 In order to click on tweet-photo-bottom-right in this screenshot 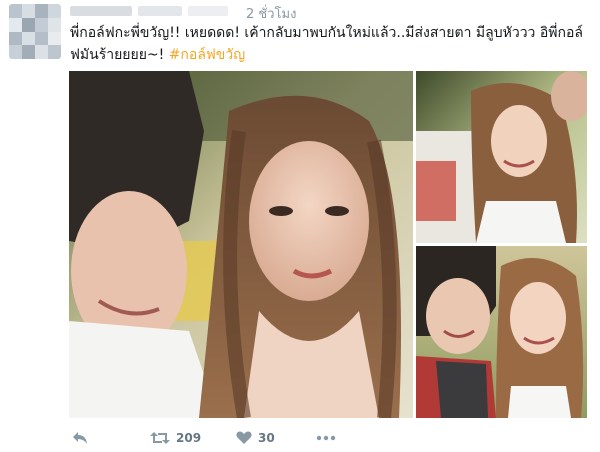, I will do `click(501, 332)`.